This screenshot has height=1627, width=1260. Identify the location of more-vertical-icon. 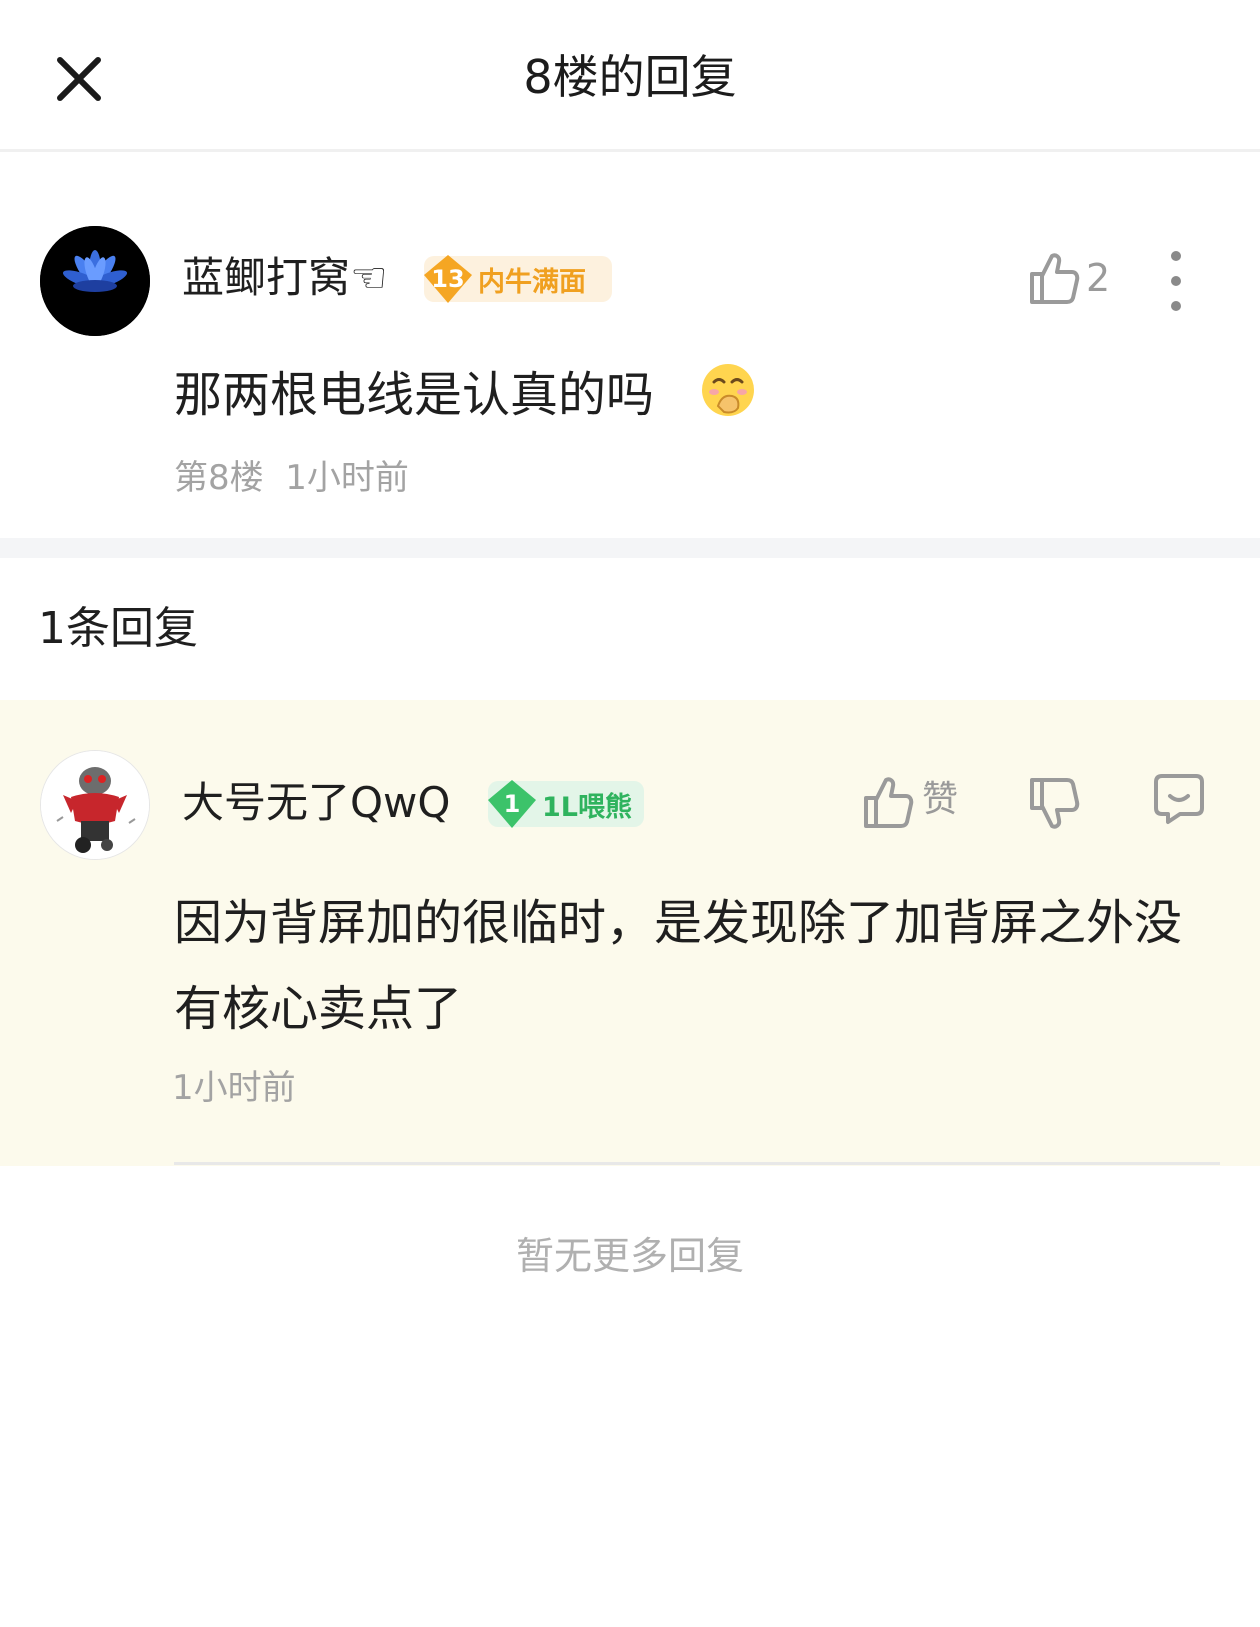
(1176, 281).